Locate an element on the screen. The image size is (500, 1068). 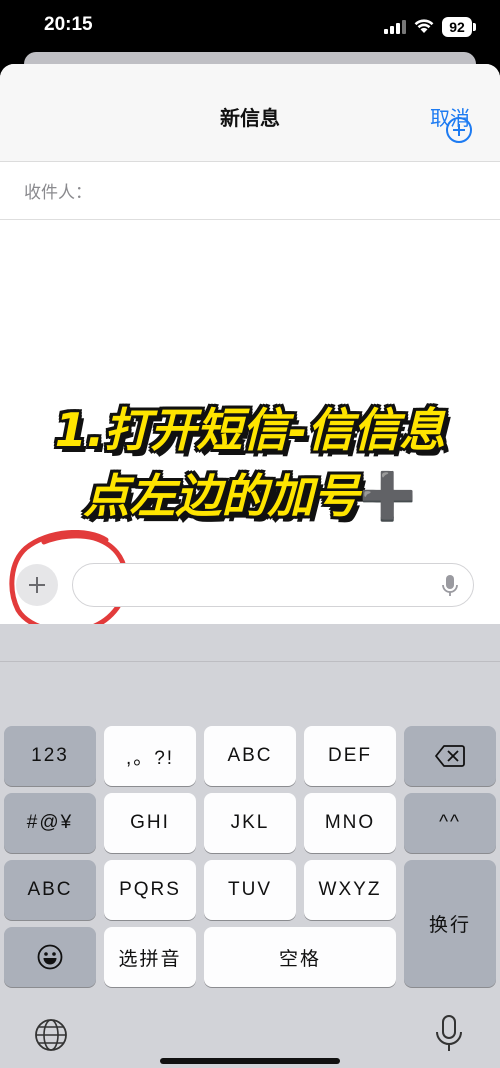
message-input is located at coordinates (273, 585).